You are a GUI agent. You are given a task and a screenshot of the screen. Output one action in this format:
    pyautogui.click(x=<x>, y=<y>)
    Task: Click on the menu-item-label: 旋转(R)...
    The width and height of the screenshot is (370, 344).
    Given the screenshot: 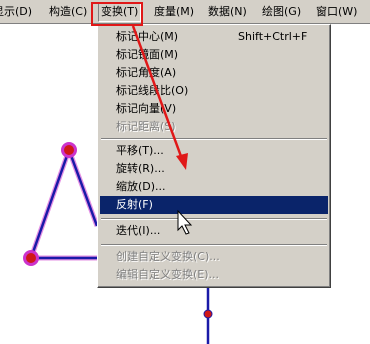 What is the action you would take?
    pyautogui.click(x=140, y=168)
    